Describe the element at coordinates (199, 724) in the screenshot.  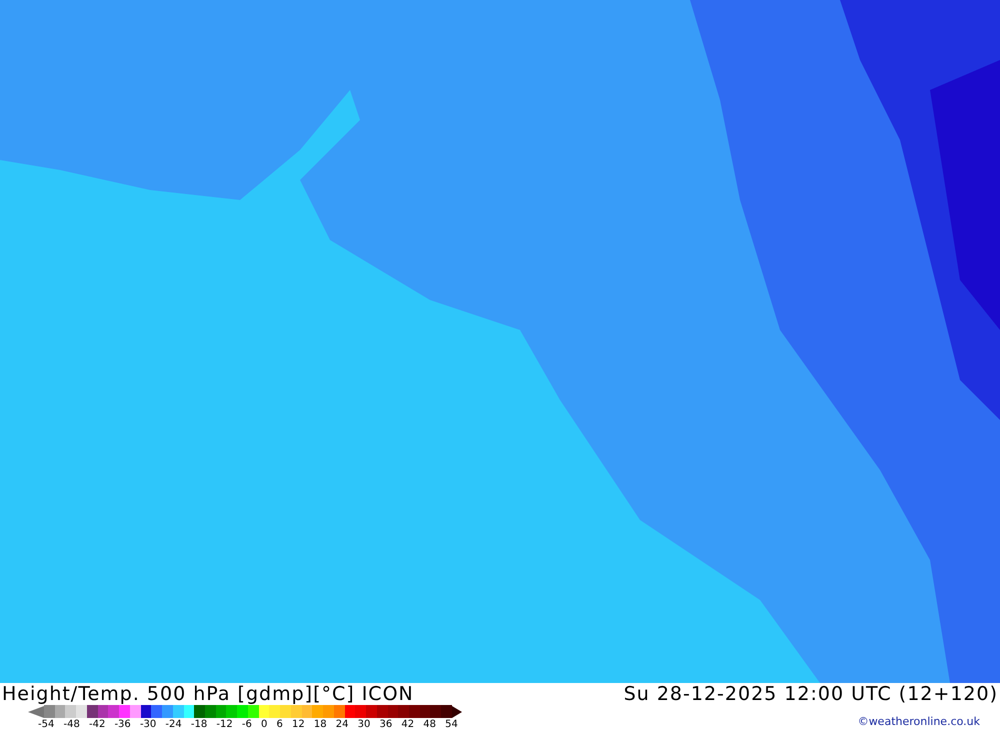
I see `legend-label: -18` at that location.